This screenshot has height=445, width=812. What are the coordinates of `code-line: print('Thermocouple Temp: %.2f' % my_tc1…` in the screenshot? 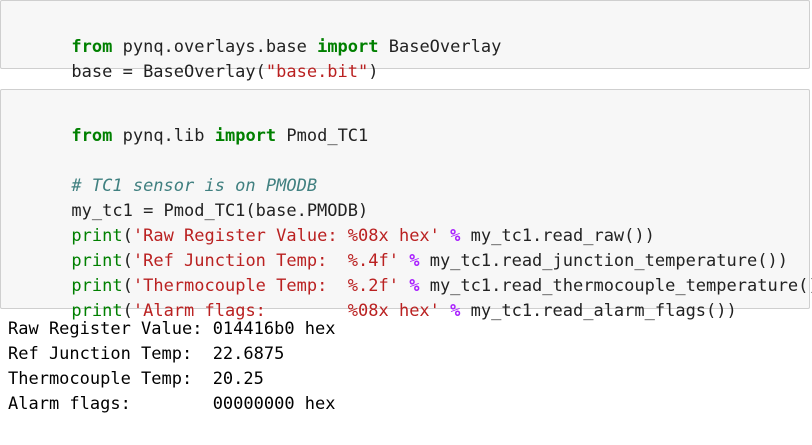 It's located at (411, 272).